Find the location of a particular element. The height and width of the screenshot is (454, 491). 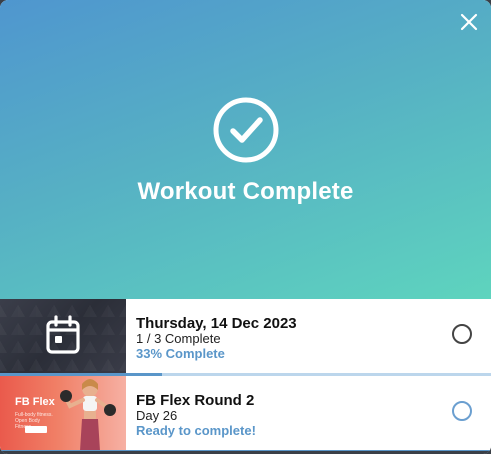

check-circle-icon is located at coordinates (246, 130).